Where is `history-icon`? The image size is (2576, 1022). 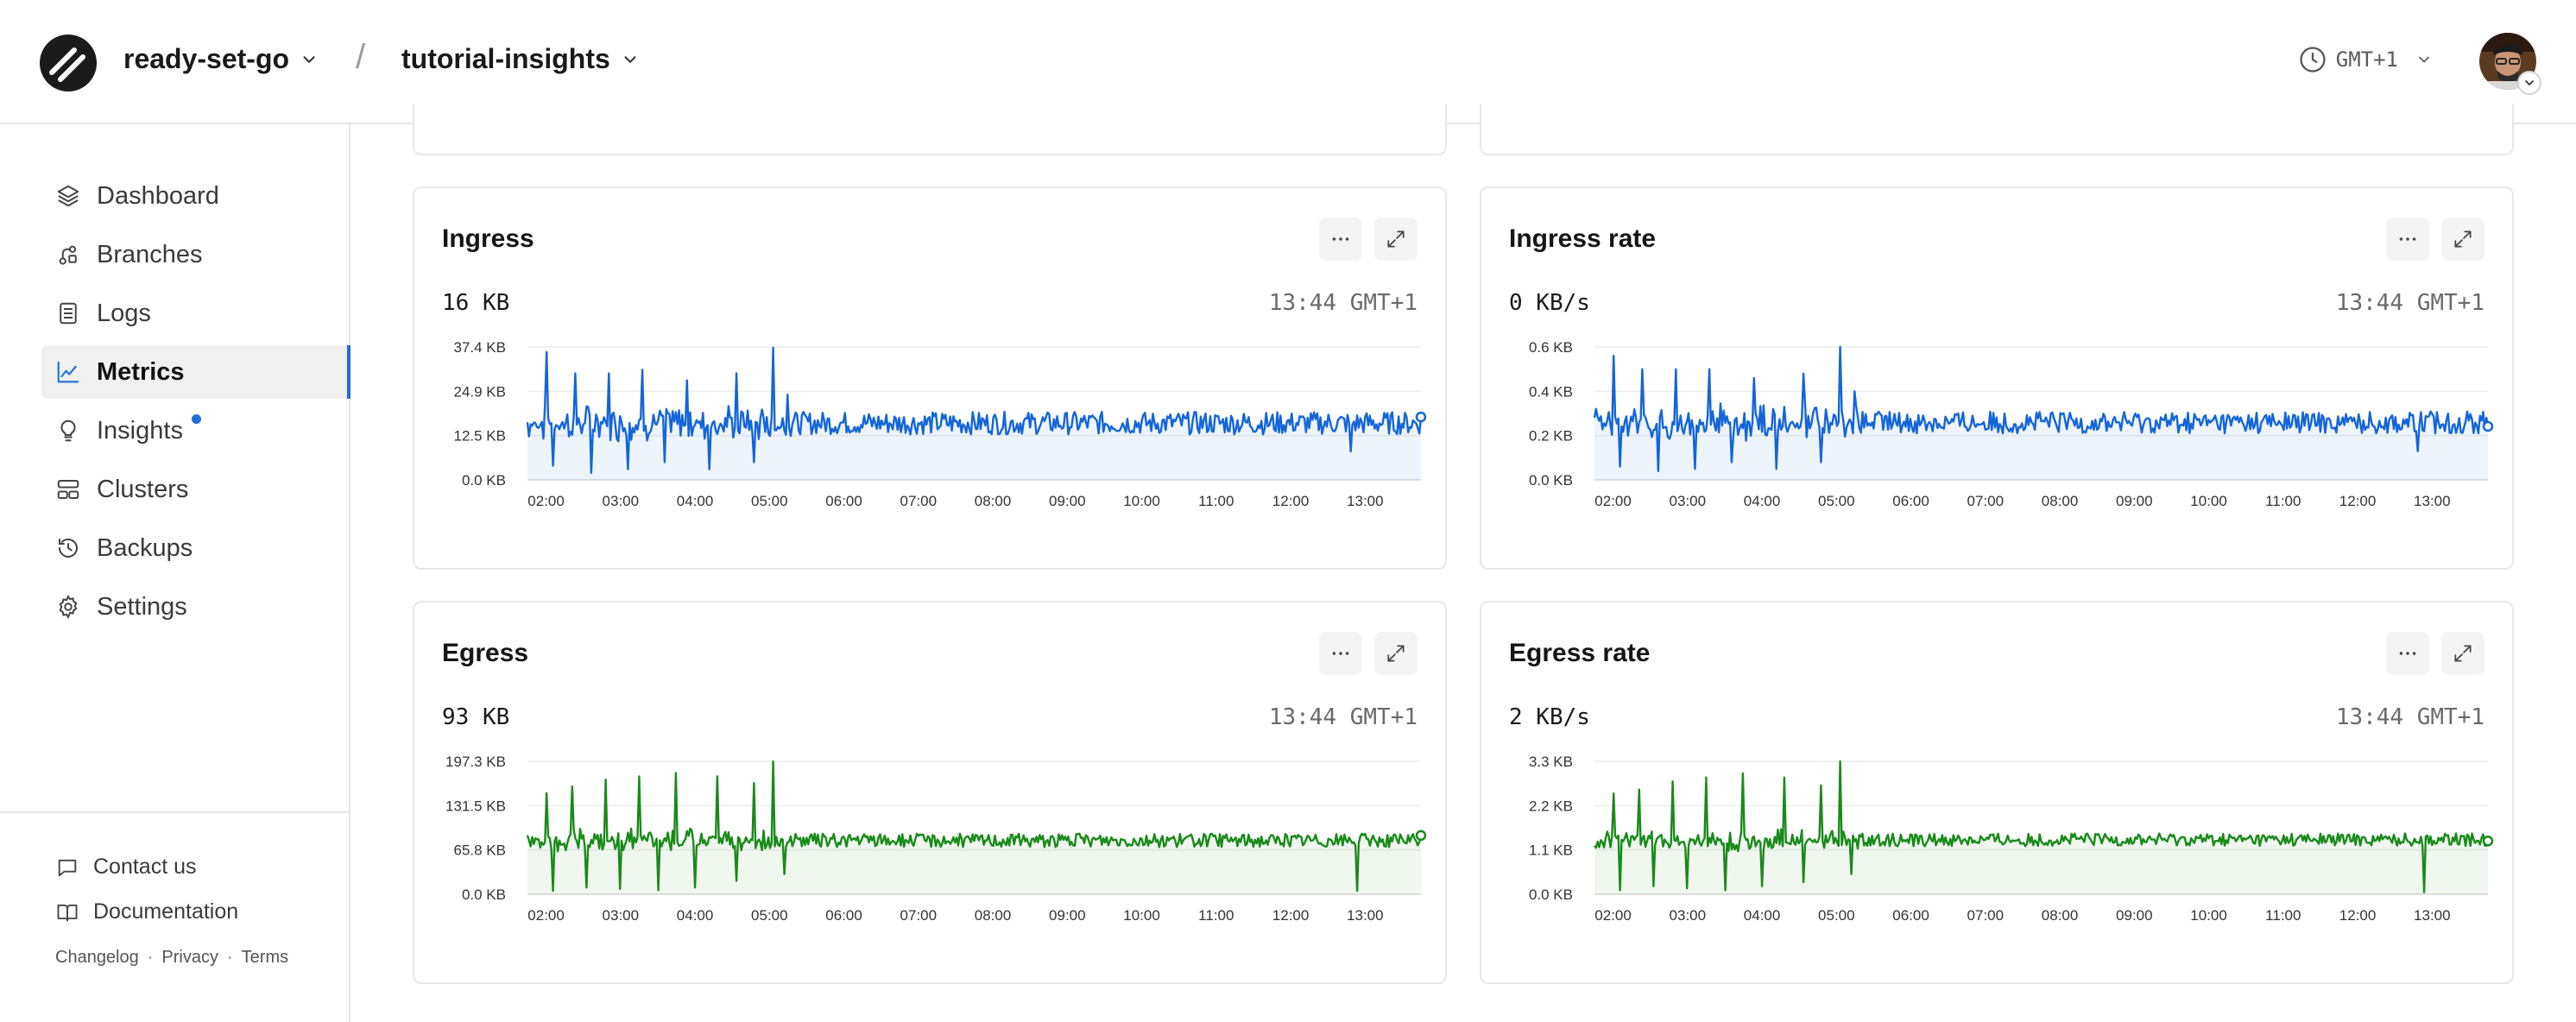
history-icon is located at coordinates (68, 548).